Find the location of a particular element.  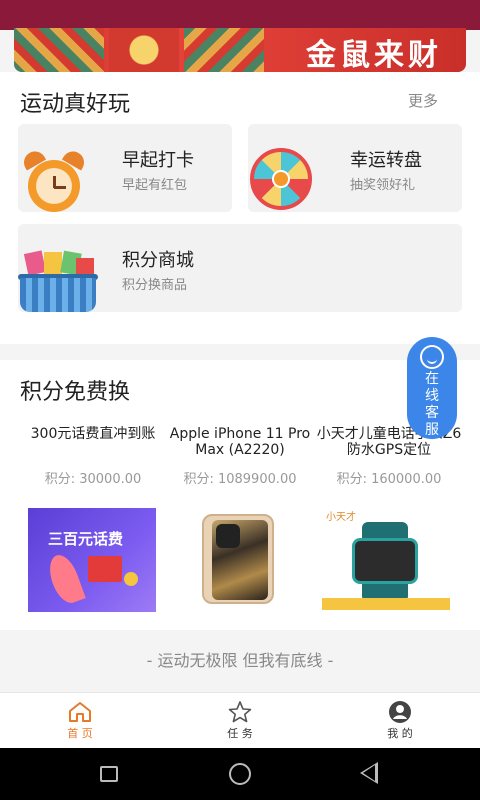

product-item: 300元话费直冲到账 积分: 30000.00 is located at coordinates (93, 456).